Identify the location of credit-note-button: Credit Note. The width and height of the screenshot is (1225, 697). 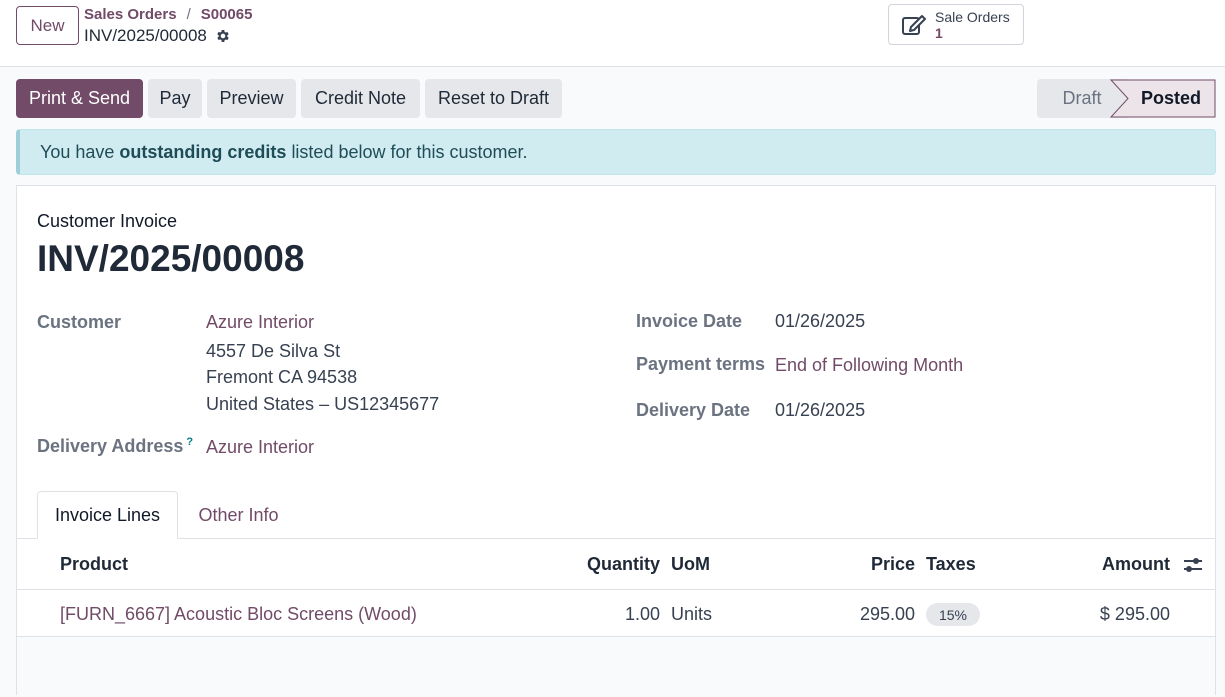
(360, 98).